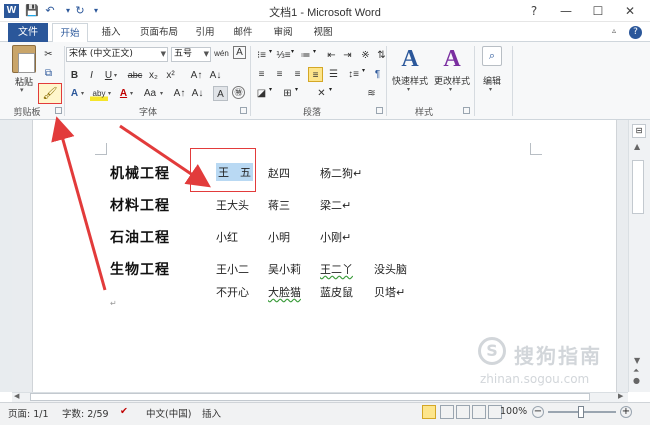 The height and width of the screenshot is (425, 650). What do you see at coordinates (538, 412) in the screenshot?
I see `zoom-out-button: −` at bounding box center [538, 412].